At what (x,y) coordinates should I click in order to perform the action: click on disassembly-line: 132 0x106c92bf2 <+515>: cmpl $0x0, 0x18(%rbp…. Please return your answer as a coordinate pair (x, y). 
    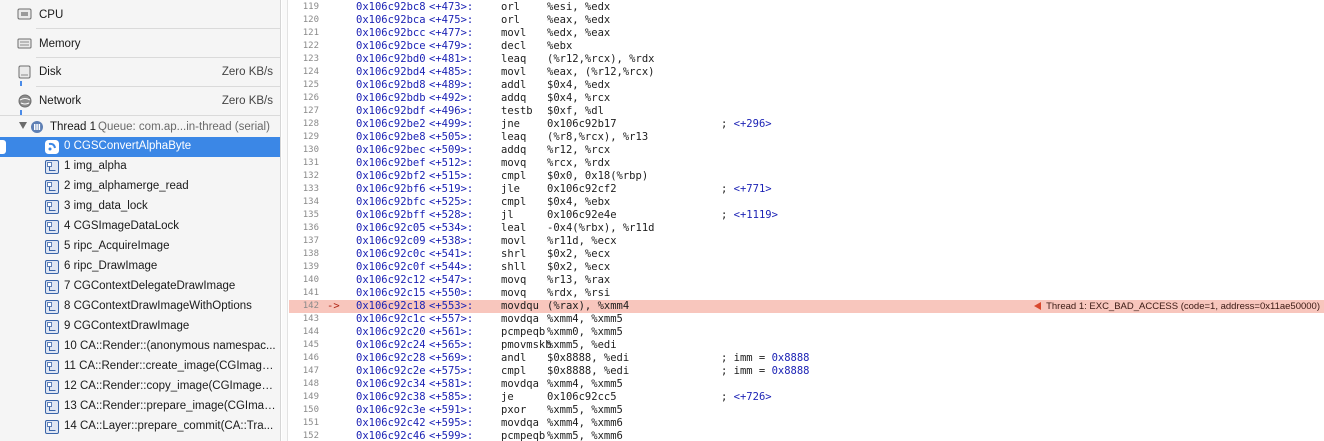
    Looking at the image, I should click on (806, 176).